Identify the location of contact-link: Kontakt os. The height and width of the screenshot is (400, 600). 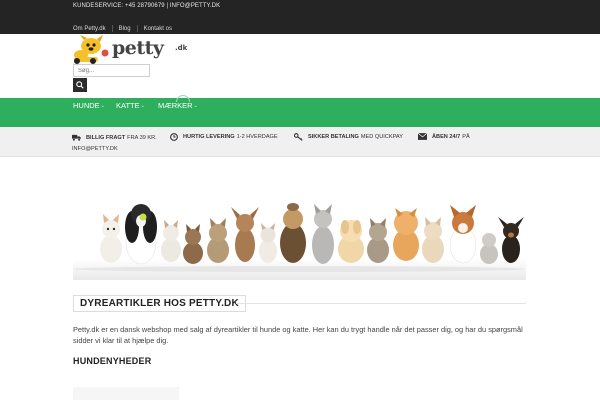
(158, 29).